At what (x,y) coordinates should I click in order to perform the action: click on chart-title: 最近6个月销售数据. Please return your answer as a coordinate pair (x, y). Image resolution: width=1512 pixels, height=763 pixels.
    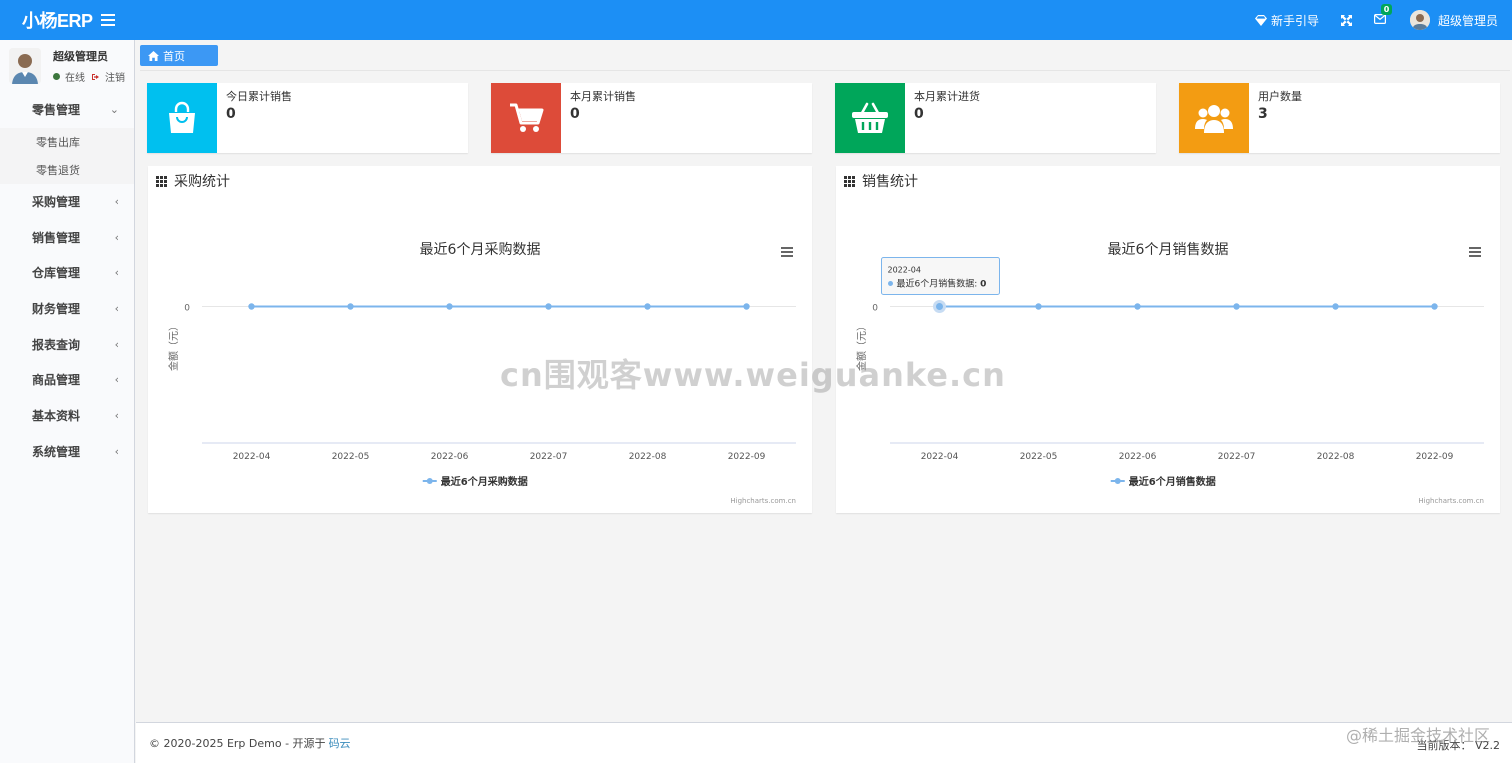
    Looking at the image, I should click on (1168, 250).